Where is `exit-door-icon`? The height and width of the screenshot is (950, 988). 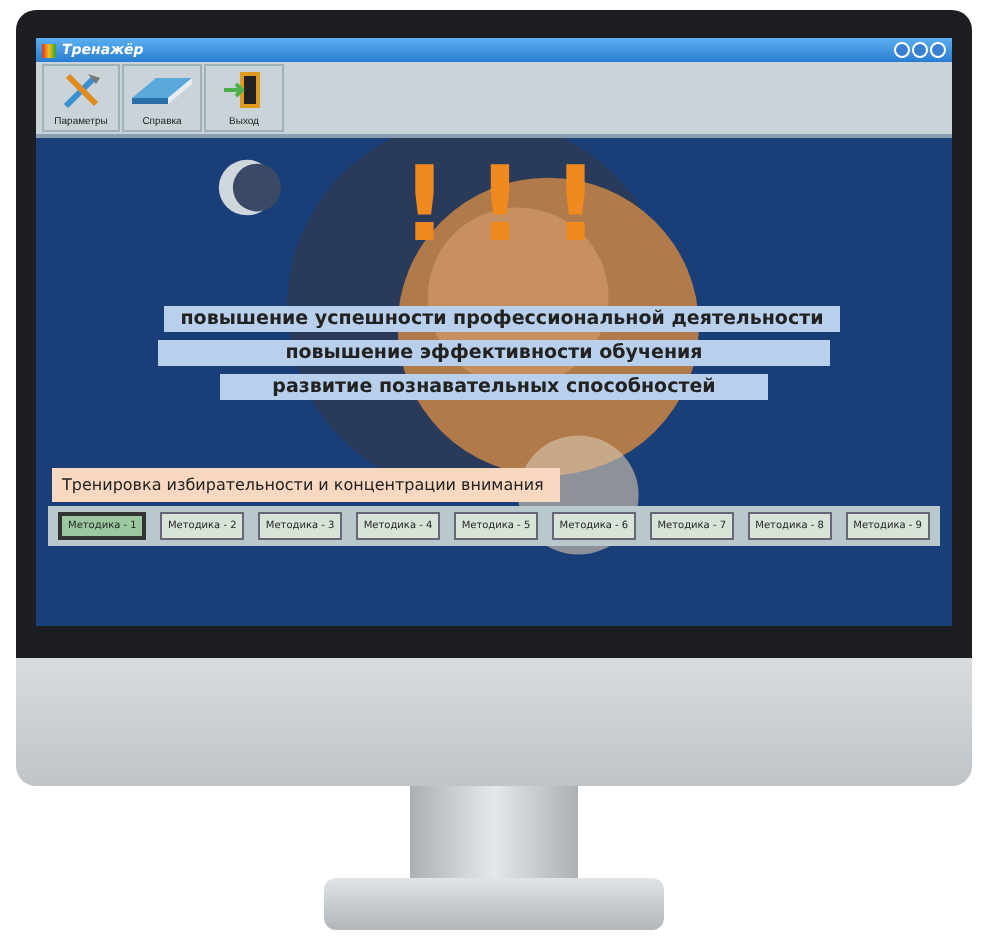
exit-door-icon is located at coordinates (244, 89).